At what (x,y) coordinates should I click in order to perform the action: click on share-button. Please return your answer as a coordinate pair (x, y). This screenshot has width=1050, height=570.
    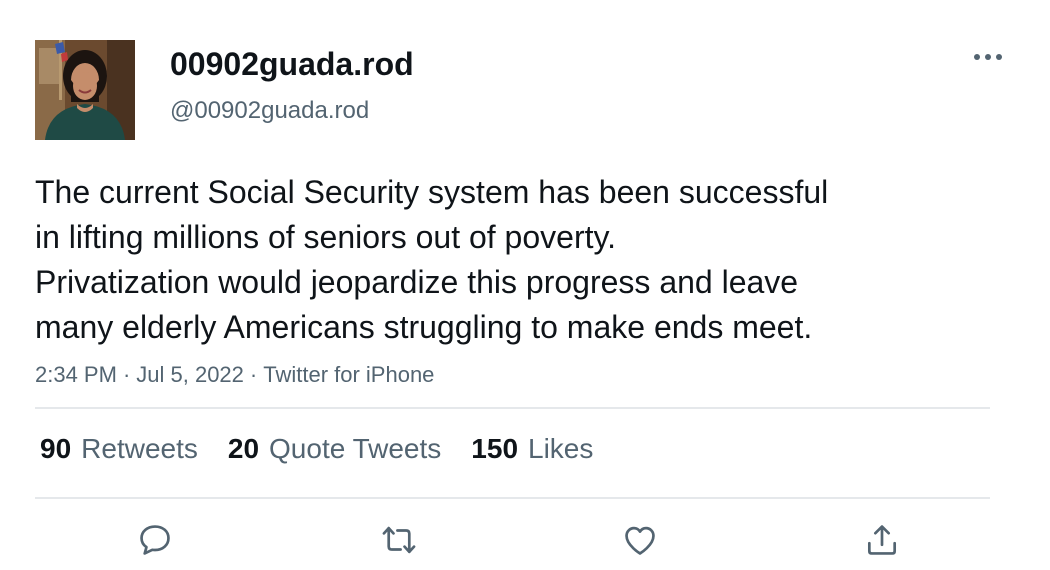
    Looking at the image, I should click on (882, 540).